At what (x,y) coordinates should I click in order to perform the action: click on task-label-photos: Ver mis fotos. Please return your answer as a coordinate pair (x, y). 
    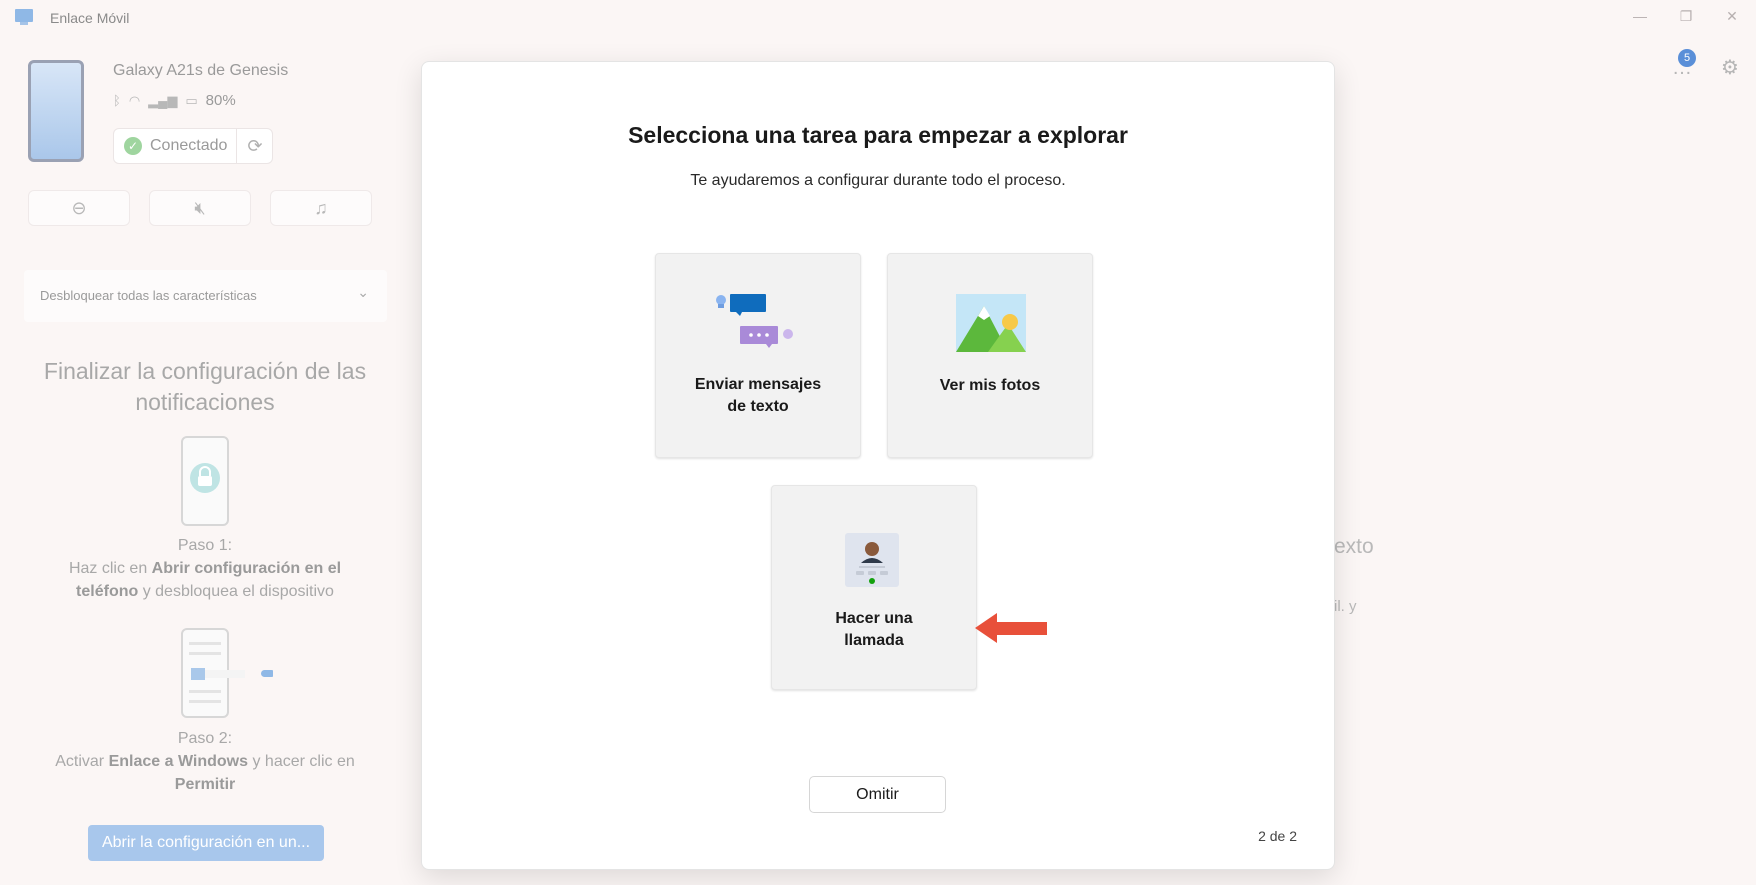
    Looking at the image, I should click on (990, 386).